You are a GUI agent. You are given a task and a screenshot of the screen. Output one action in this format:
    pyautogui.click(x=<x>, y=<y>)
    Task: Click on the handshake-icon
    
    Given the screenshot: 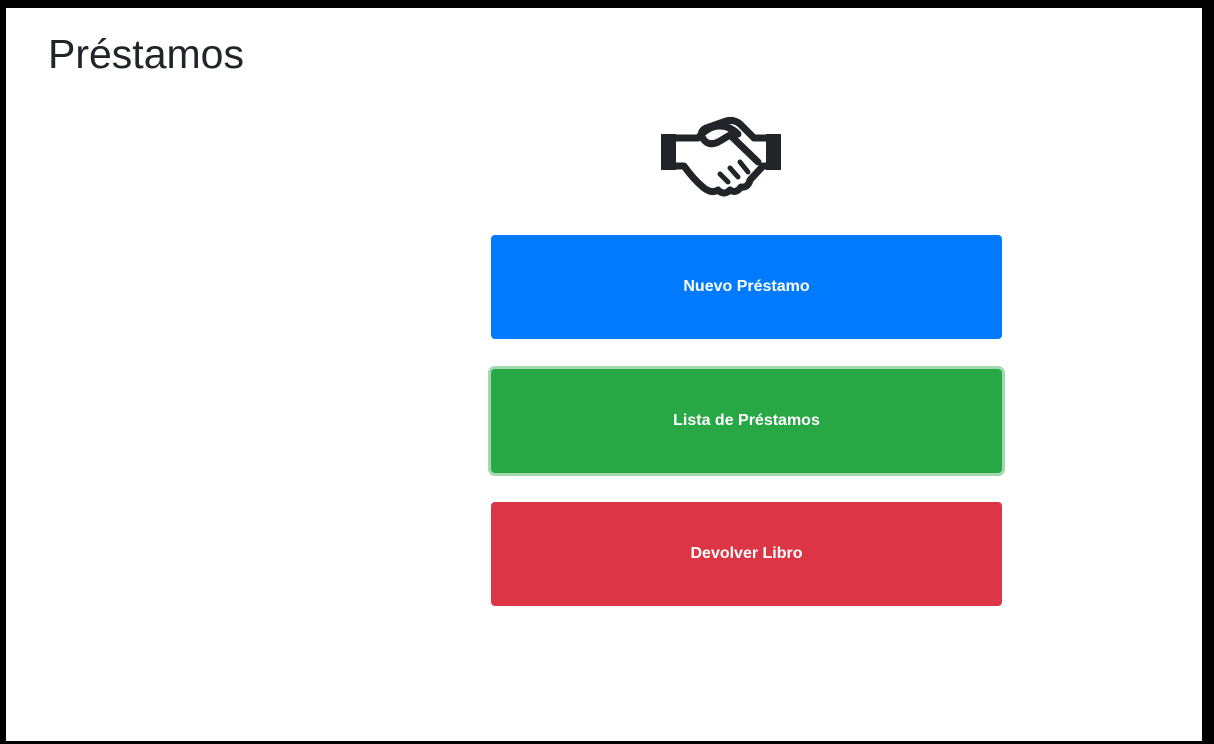 What is the action you would take?
    pyautogui.click(x=721, y=156)
    